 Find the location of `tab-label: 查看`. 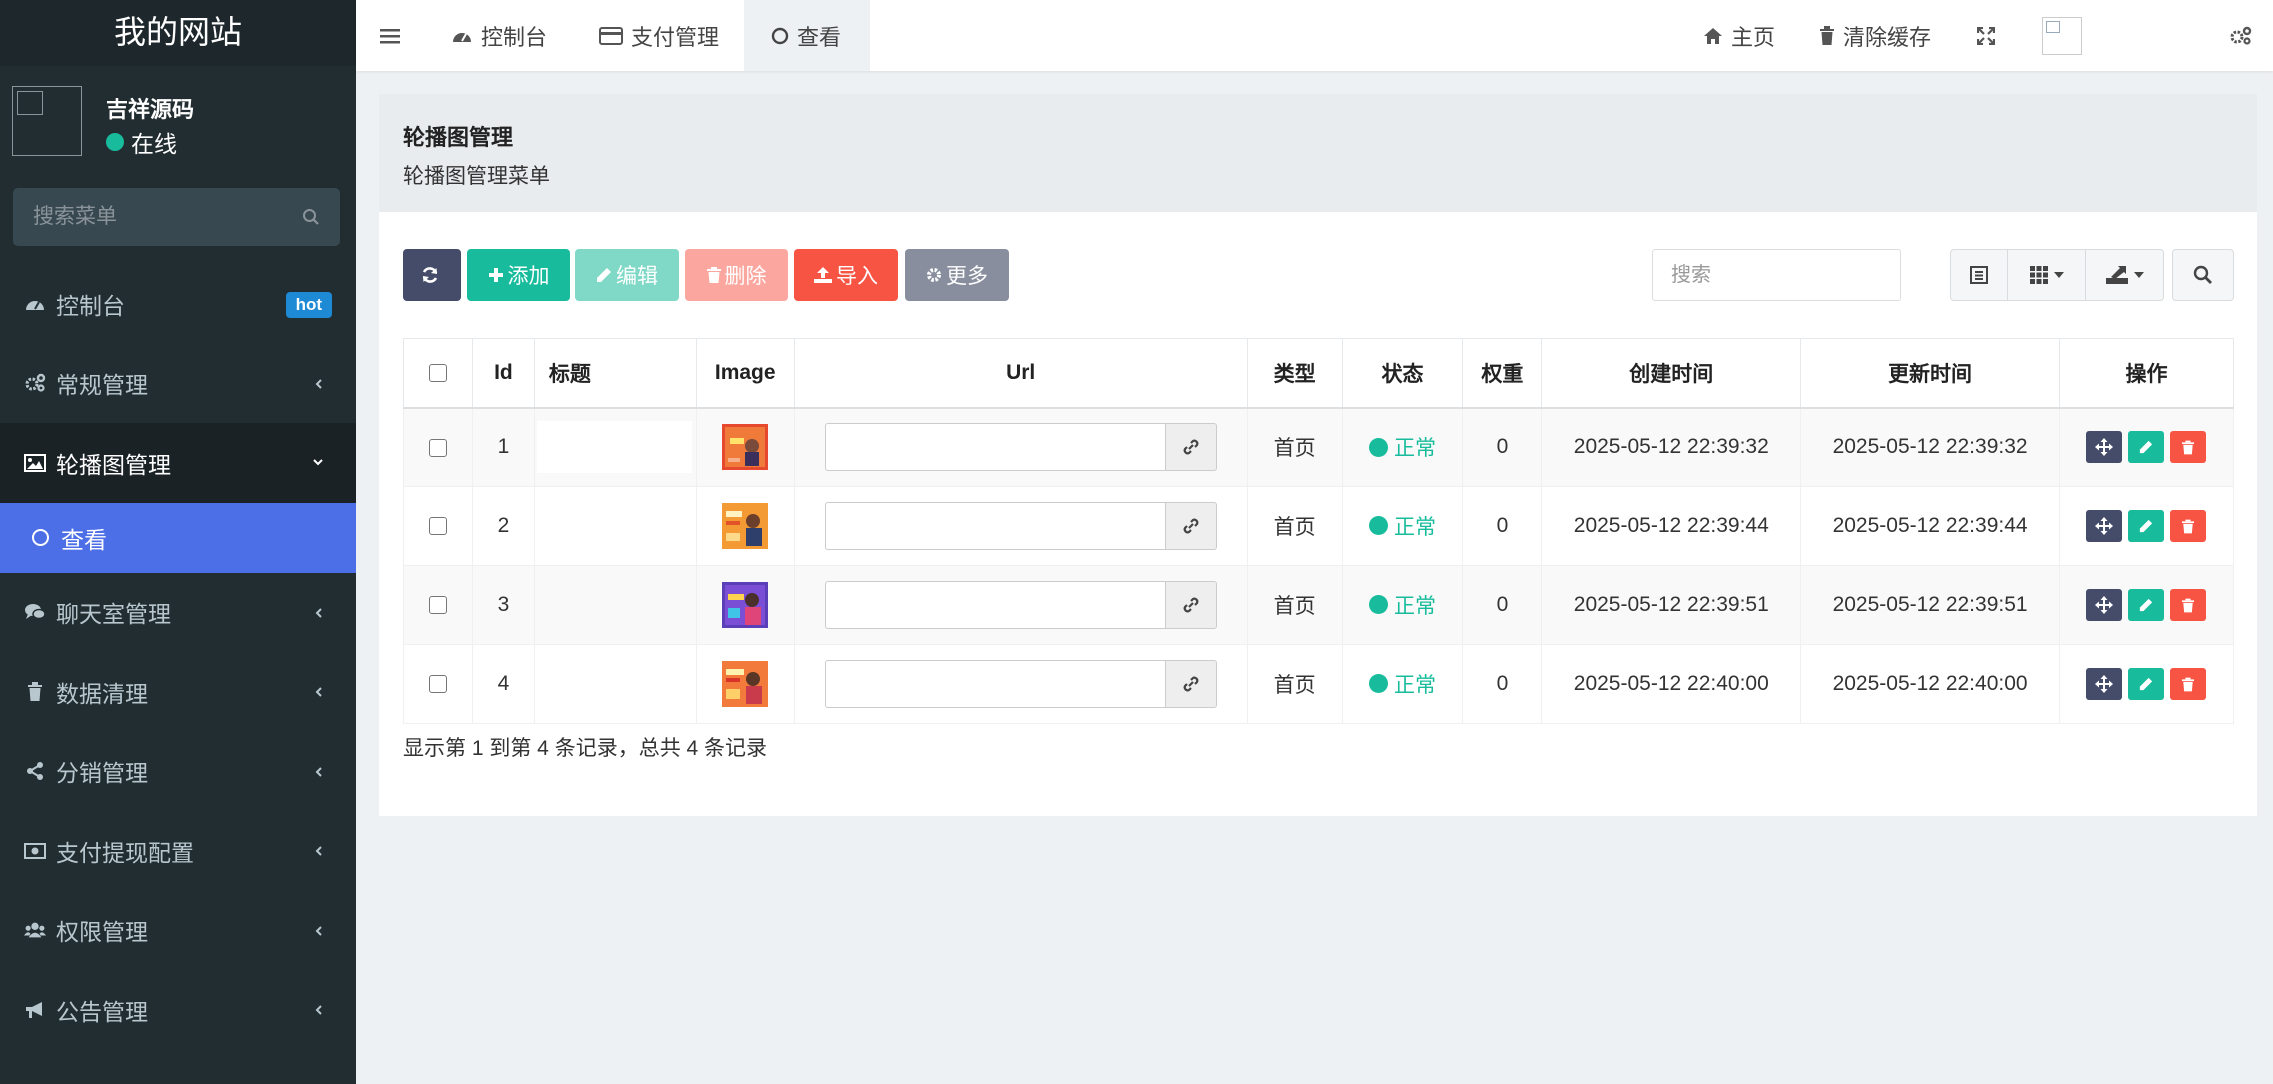

tab-label: 查看 is located at coordinates (819, 37).